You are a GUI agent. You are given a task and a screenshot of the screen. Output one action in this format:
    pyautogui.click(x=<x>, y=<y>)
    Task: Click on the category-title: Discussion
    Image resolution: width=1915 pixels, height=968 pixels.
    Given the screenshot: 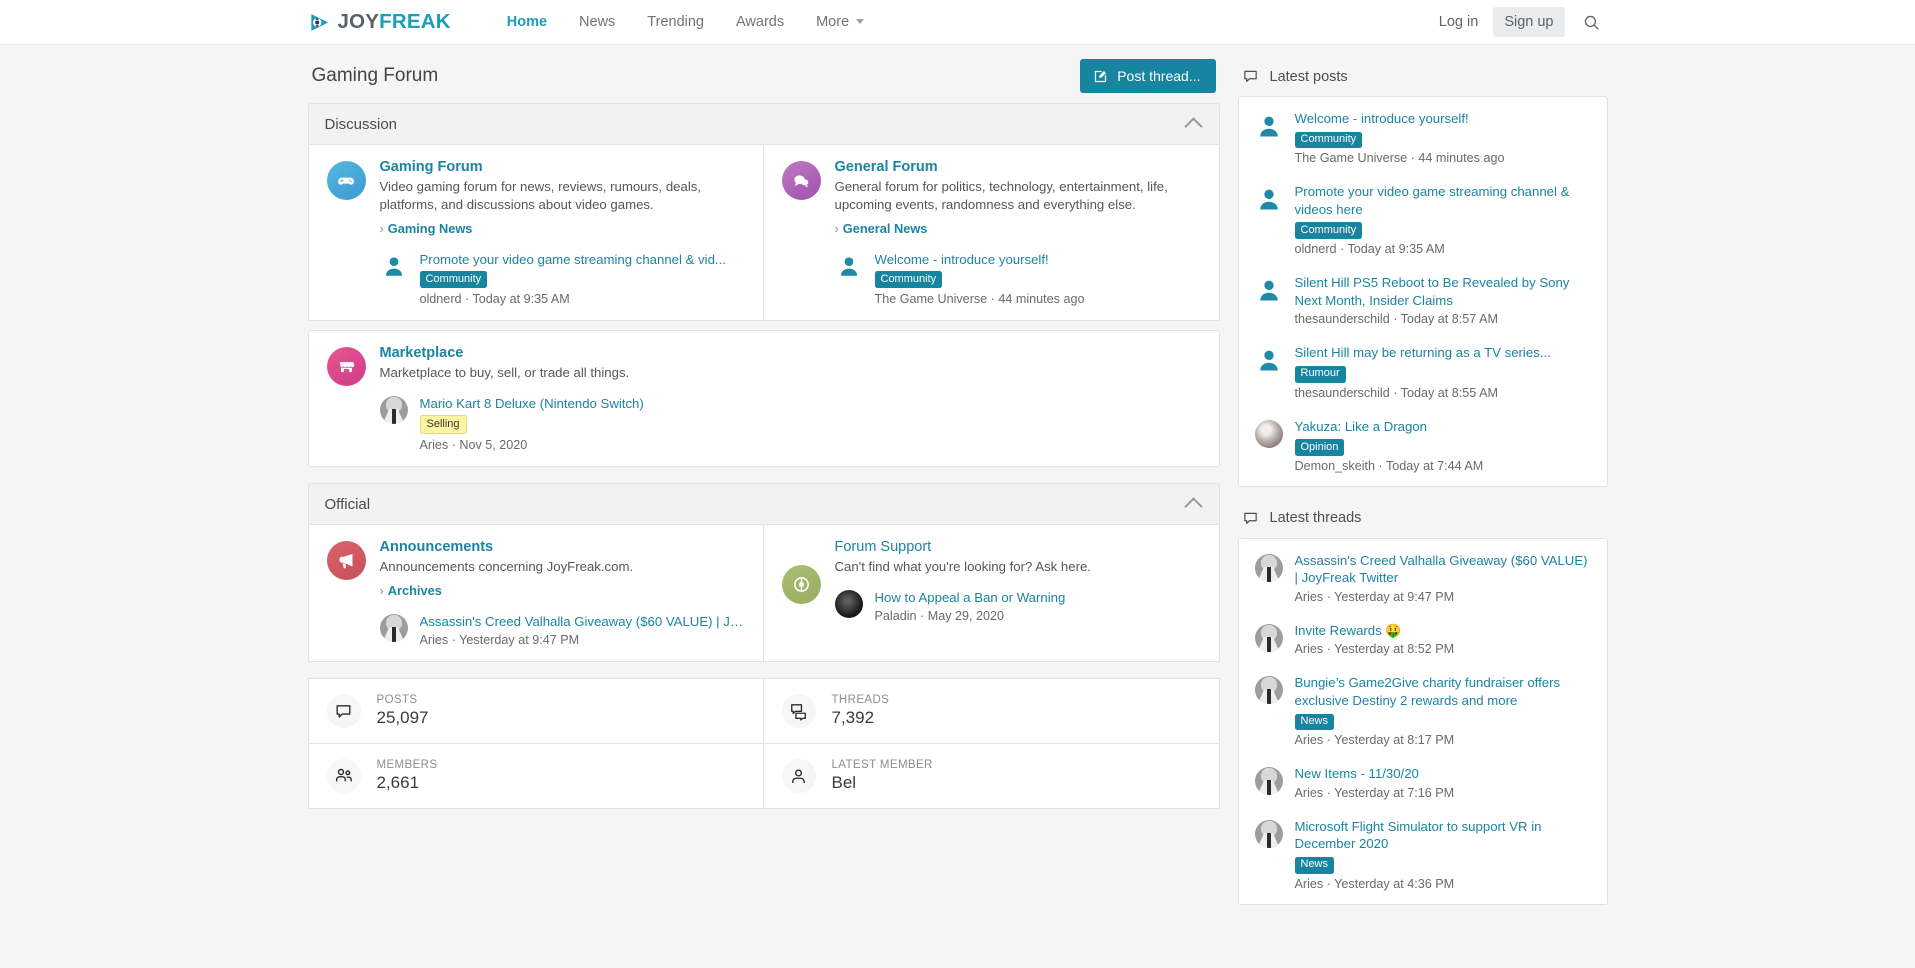 What is the action you would take?
    pyautogui.click(x=361, y=124)
    